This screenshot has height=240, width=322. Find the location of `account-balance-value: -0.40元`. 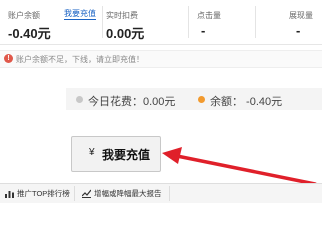

account-balance-value: -0.40元 is located at coordinates (29, 33).